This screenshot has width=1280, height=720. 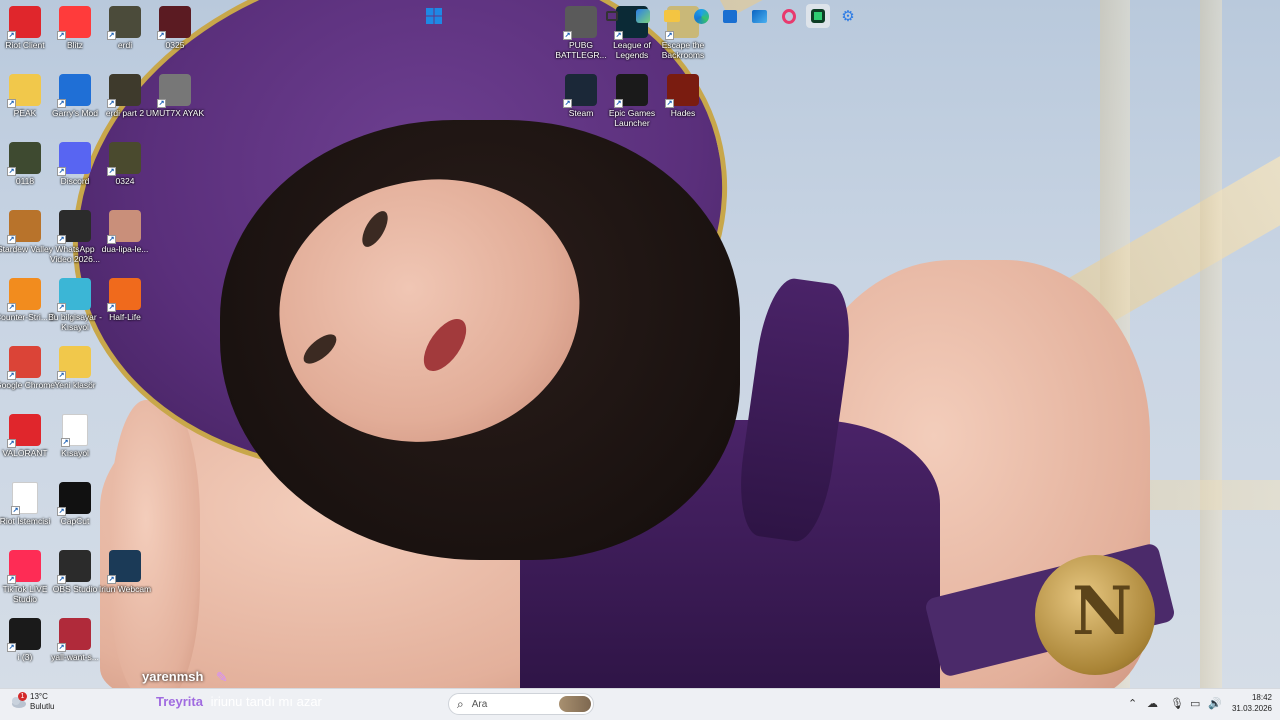 I want to click on desktop-icon: ↗ 0325, so click(x=175, y=28).